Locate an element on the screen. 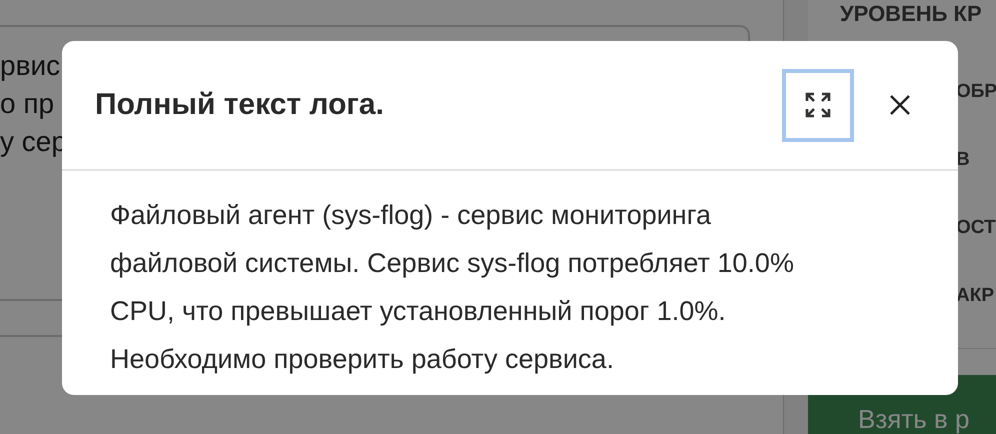  close-icon is located at coordinates (900, 105).